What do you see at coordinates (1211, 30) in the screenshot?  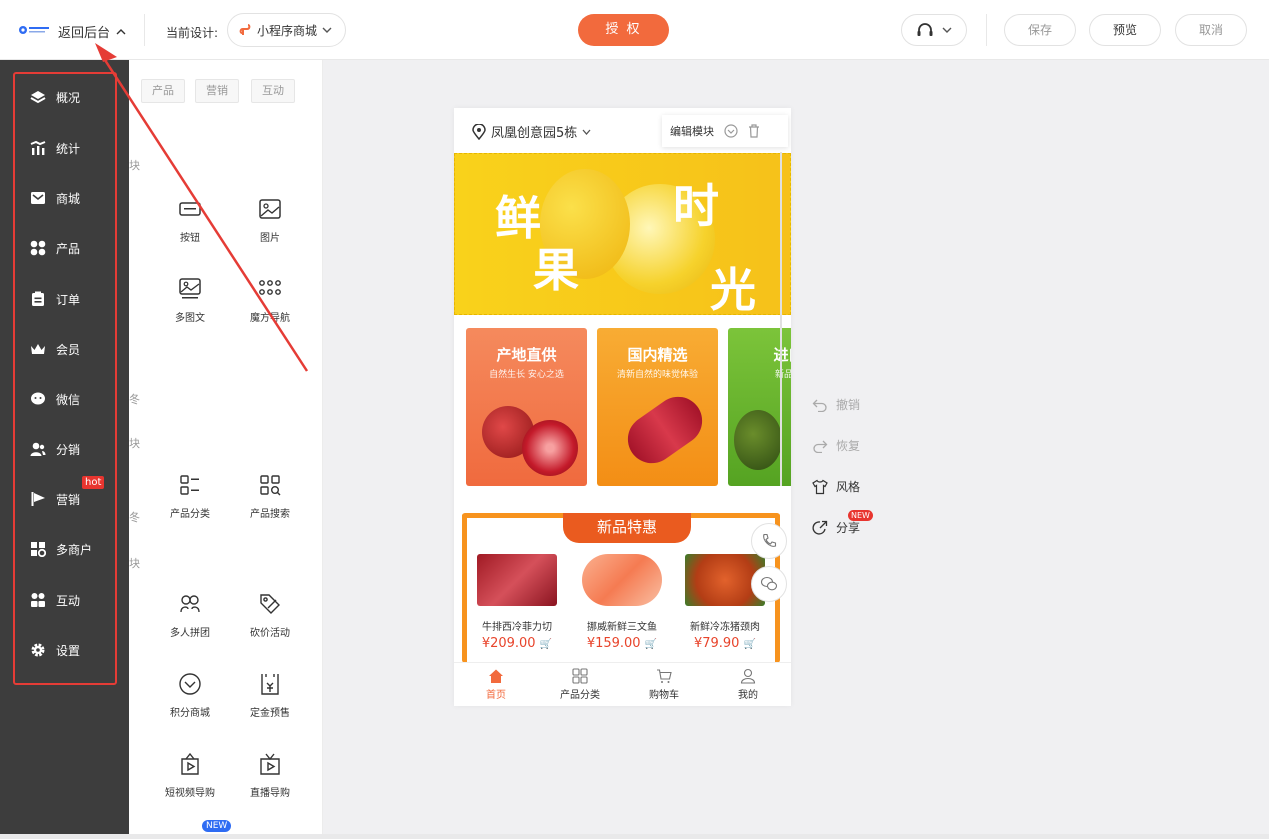 I see `cancel-button: 取消` at bounding box center [1211, 30].